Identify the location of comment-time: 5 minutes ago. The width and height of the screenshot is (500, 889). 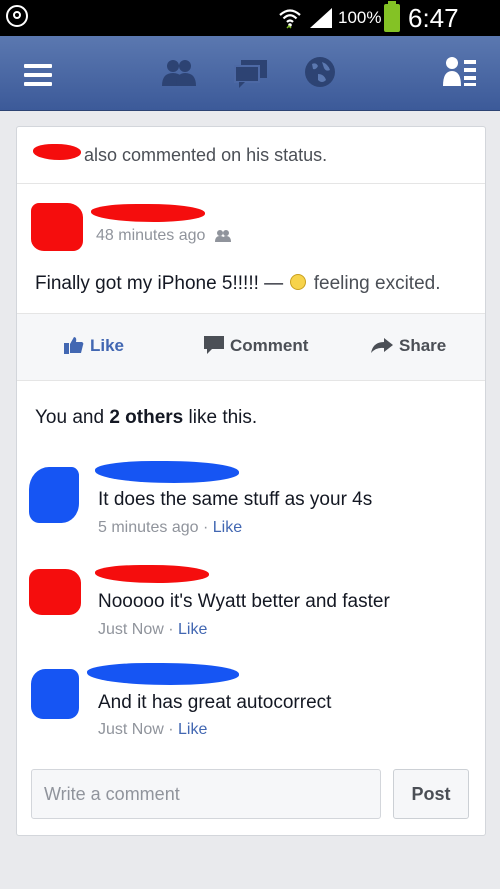
(148, 527).